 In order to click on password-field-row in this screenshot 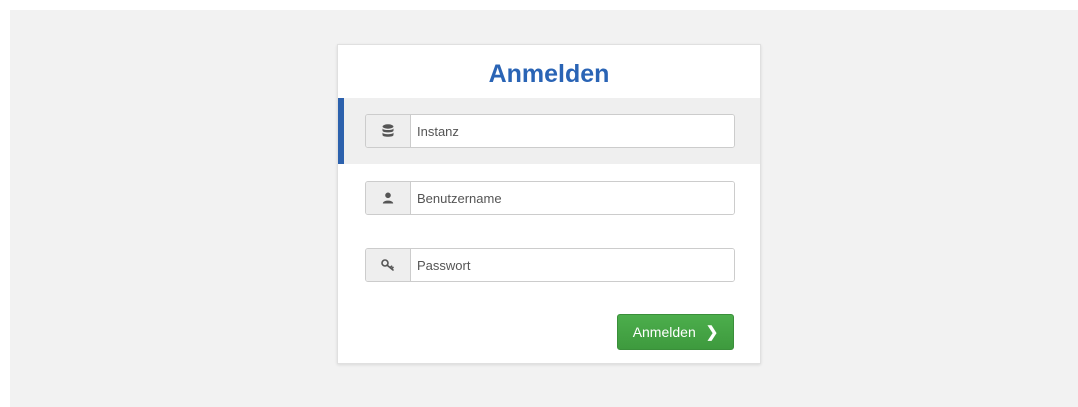, I will do `click(549, 265)`.